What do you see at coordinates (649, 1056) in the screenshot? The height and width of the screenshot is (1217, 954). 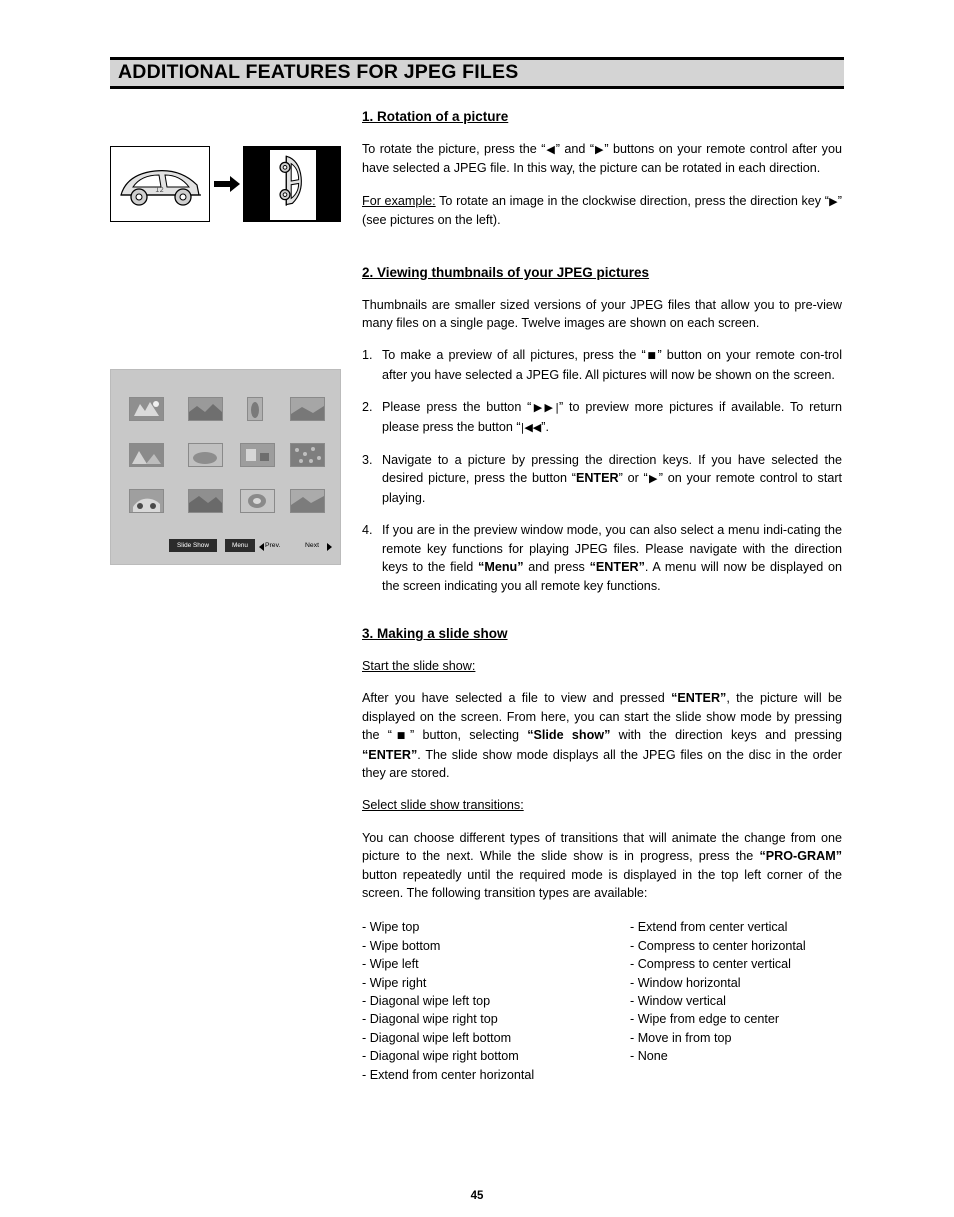 I see `transition-item: - None` at bounding box center [649, 1056].